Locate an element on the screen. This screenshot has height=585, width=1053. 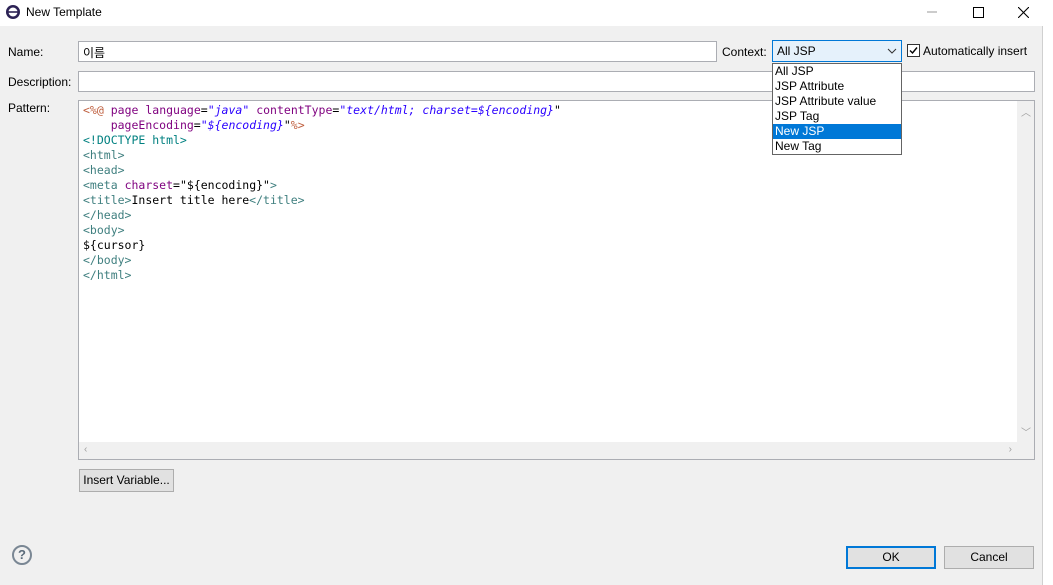
auto-insert-label: Automatically insert is located at coordinates (975, 51).